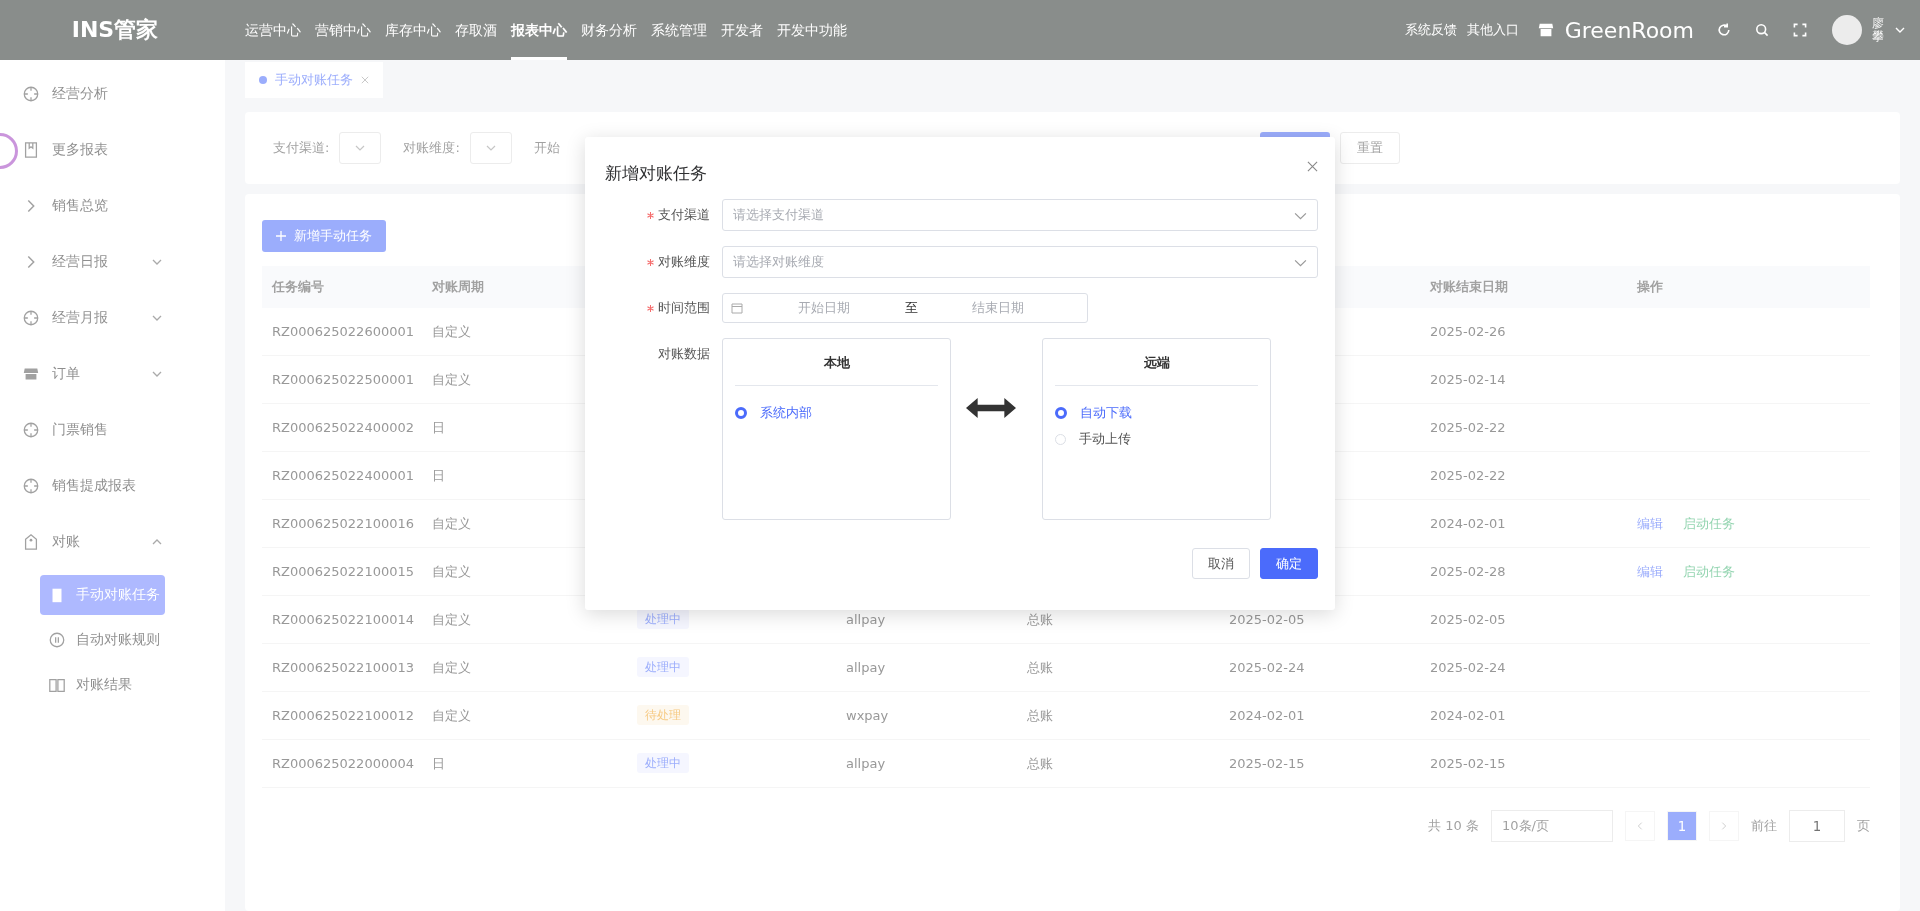 Image resolution: width=1920 pixels, height=911 pixels. I want to click on chevron-left-icon, so click(1640, 825).